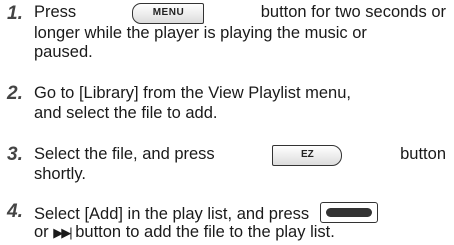 The image size is (454, 245). I want to click on menu-button-icon: MENU, so click(168, 13).